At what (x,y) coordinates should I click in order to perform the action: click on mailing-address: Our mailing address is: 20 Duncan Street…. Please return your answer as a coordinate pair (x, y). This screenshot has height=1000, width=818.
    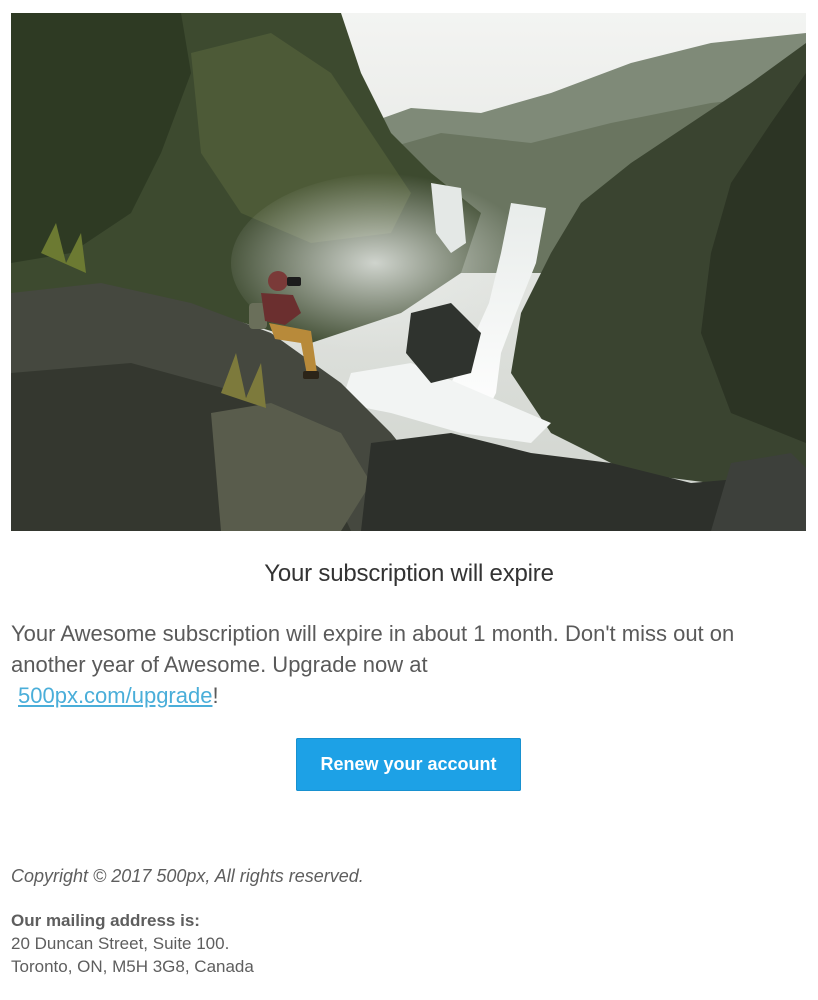
    Looking at the image, I should click on (132, 943).